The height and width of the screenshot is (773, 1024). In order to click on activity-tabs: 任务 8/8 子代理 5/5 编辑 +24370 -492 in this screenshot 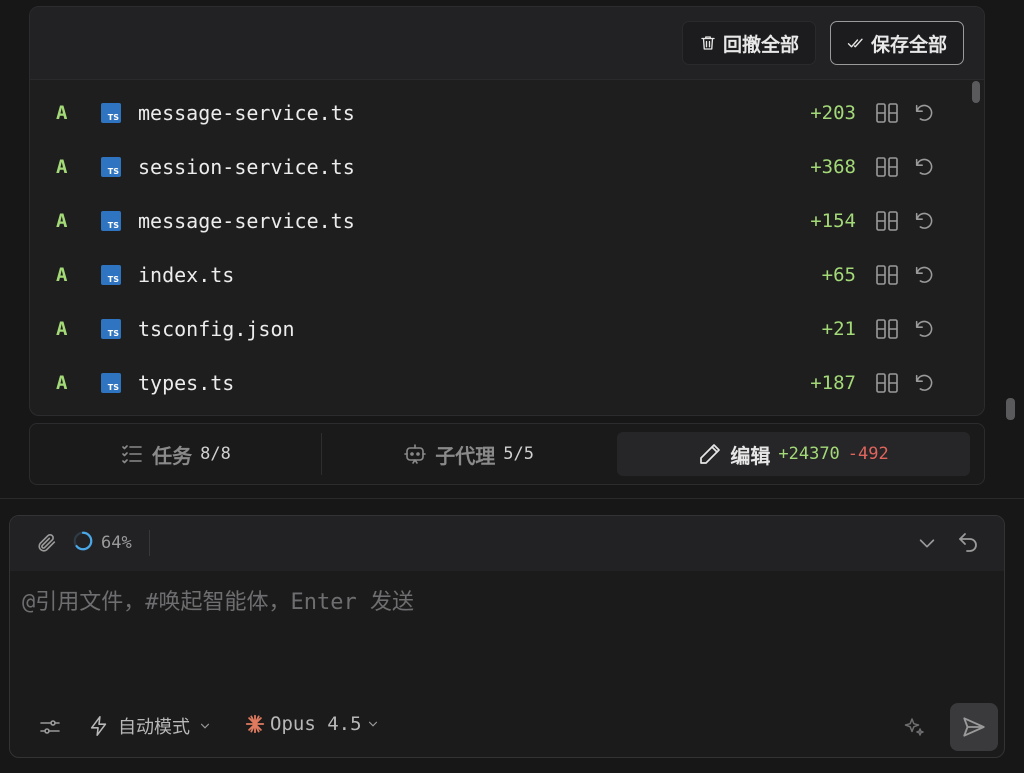, I will do `click(507, 454)`.